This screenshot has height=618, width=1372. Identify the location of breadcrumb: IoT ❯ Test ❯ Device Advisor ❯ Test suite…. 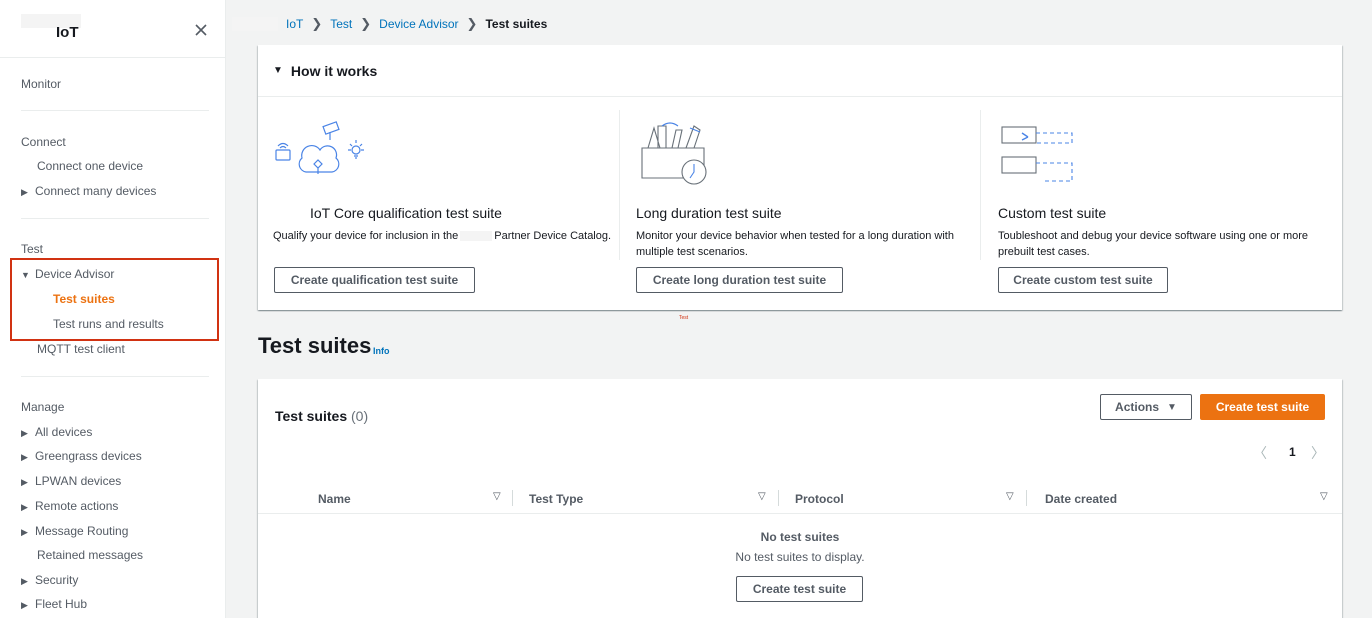
(389, 24).